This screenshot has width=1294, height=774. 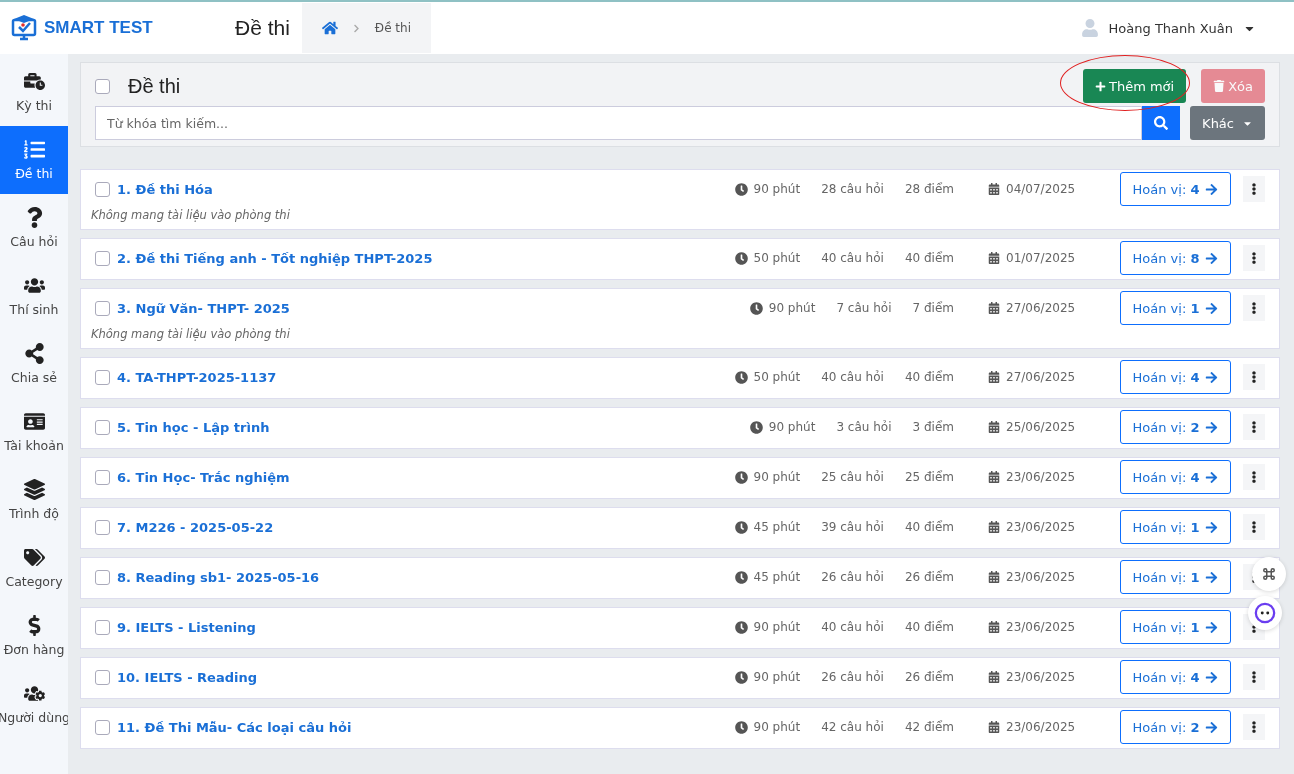 I want to click on exam-title: 10. IELTS - Reading, so click(x=426, y=677).